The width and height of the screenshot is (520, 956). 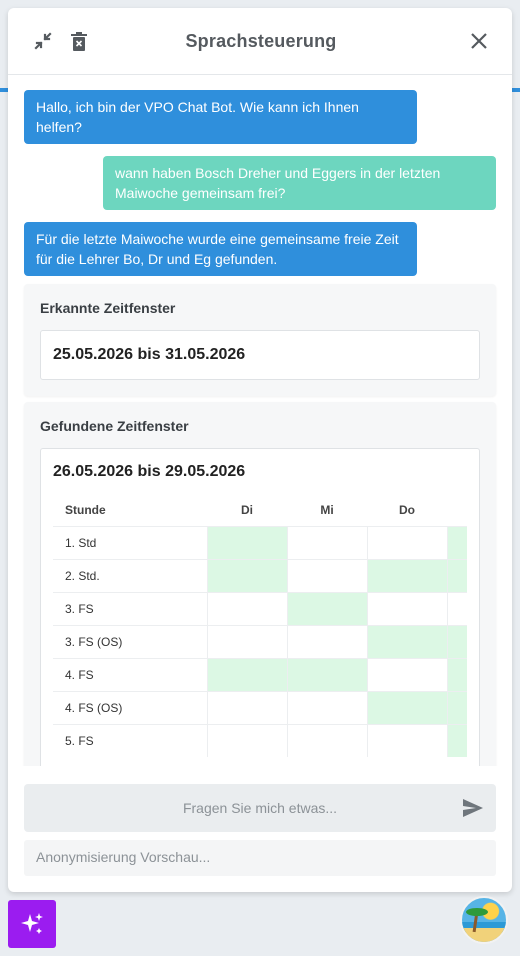 I want to click on table-row: 4. FS, so click(x=260, y=674).